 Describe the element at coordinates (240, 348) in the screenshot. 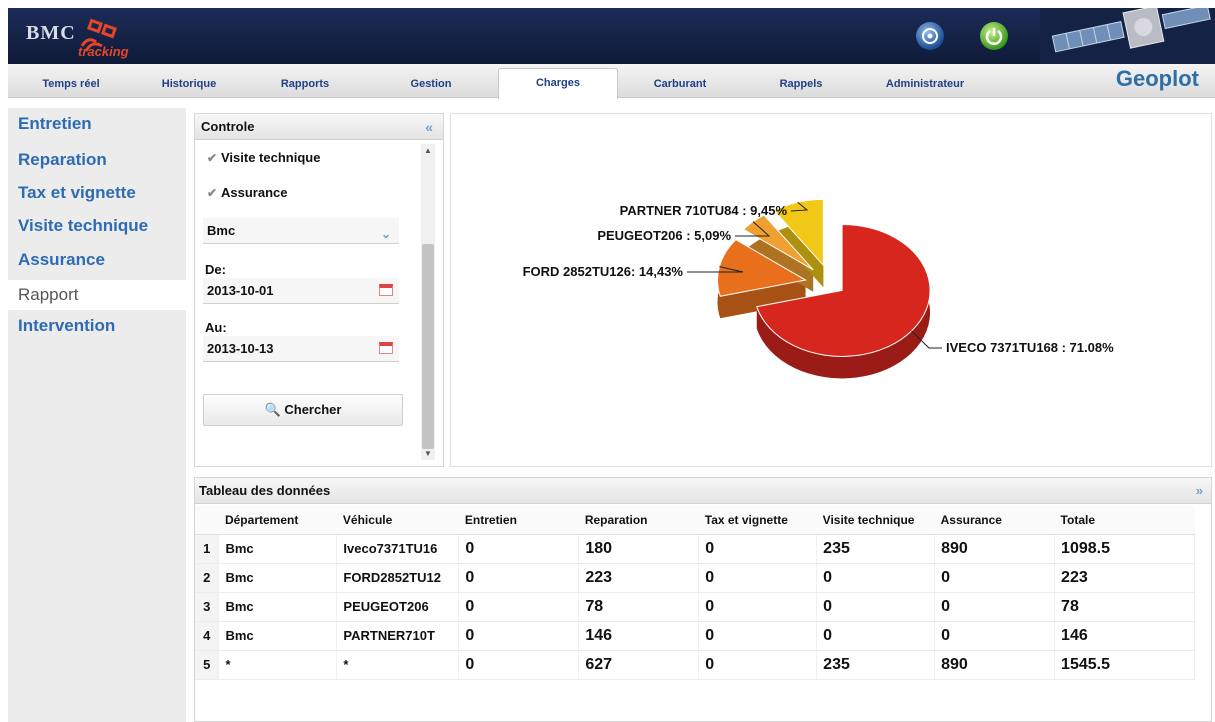

I see `to-date-value: 2013-10-13` at that location.